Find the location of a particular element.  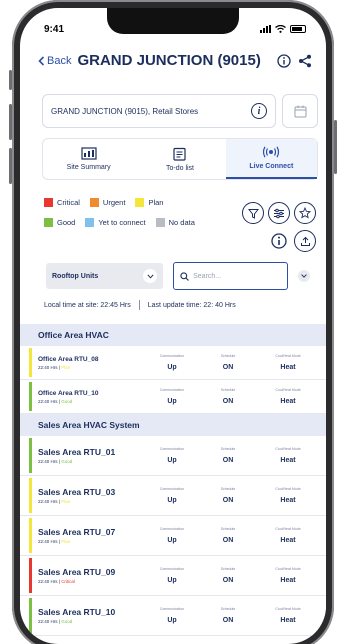

site-selector: GRAND JUNCTION (9015), Retail Stores i is located at coordinates (159, 111).